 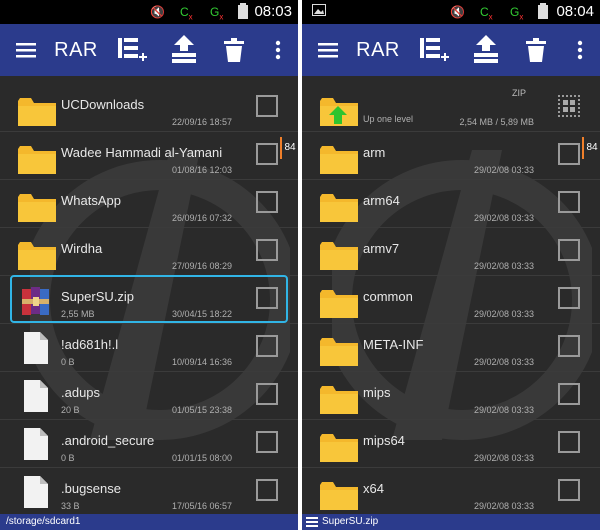 I want to click on list-item: arm 29/02/08 03:33, so click(x=451, y=156).